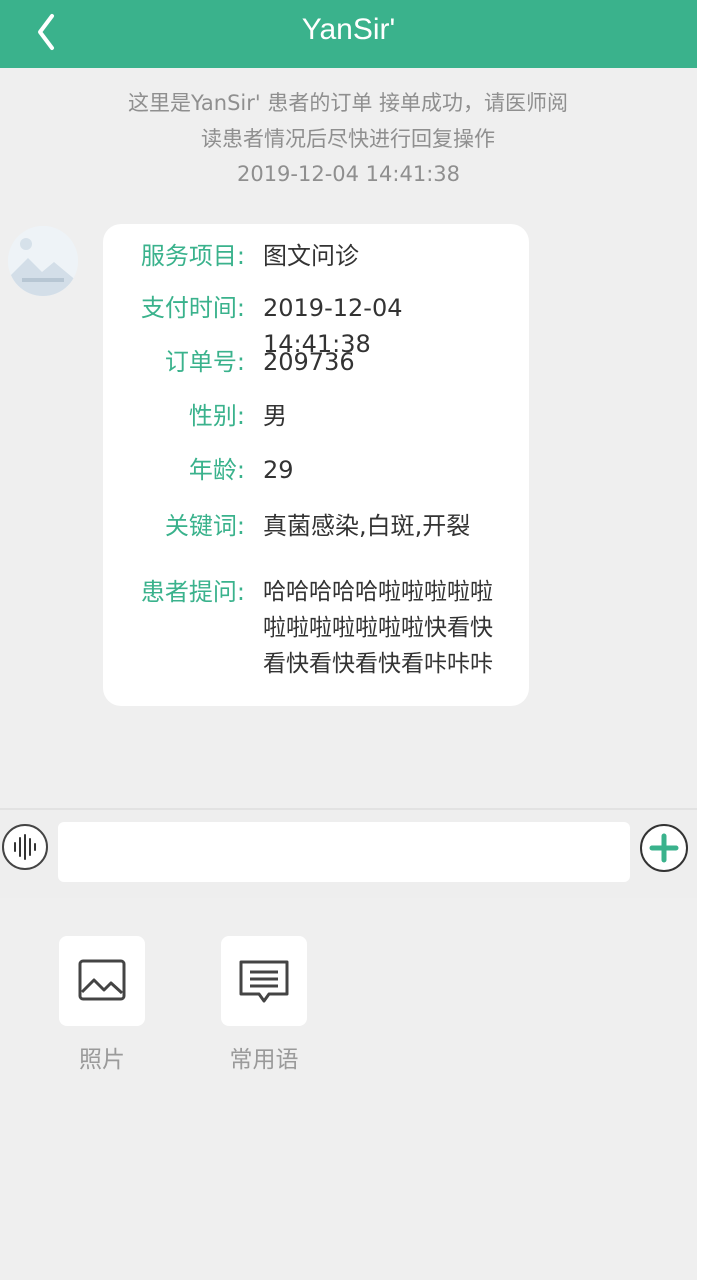 The height and width of the screenshot is (1280, 720). I want to click on voice-wave-icon, so click(25, 847).